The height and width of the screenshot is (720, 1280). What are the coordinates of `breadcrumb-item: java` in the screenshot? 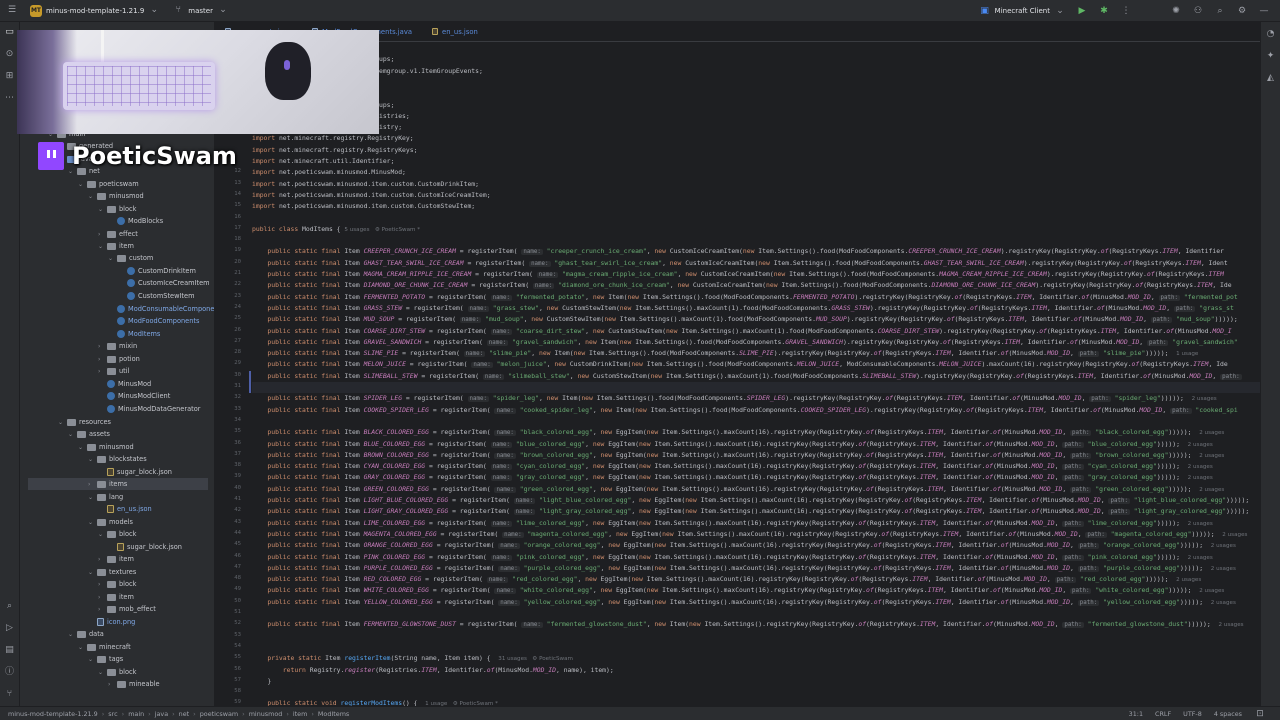 It's located at (161, 714).